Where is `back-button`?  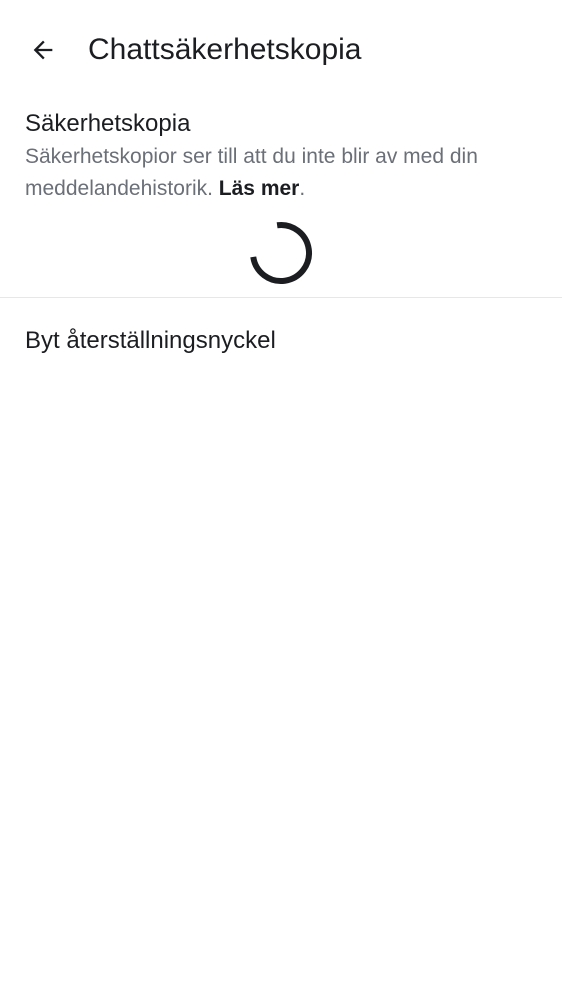
back-button is located at coordinates (43, 50).